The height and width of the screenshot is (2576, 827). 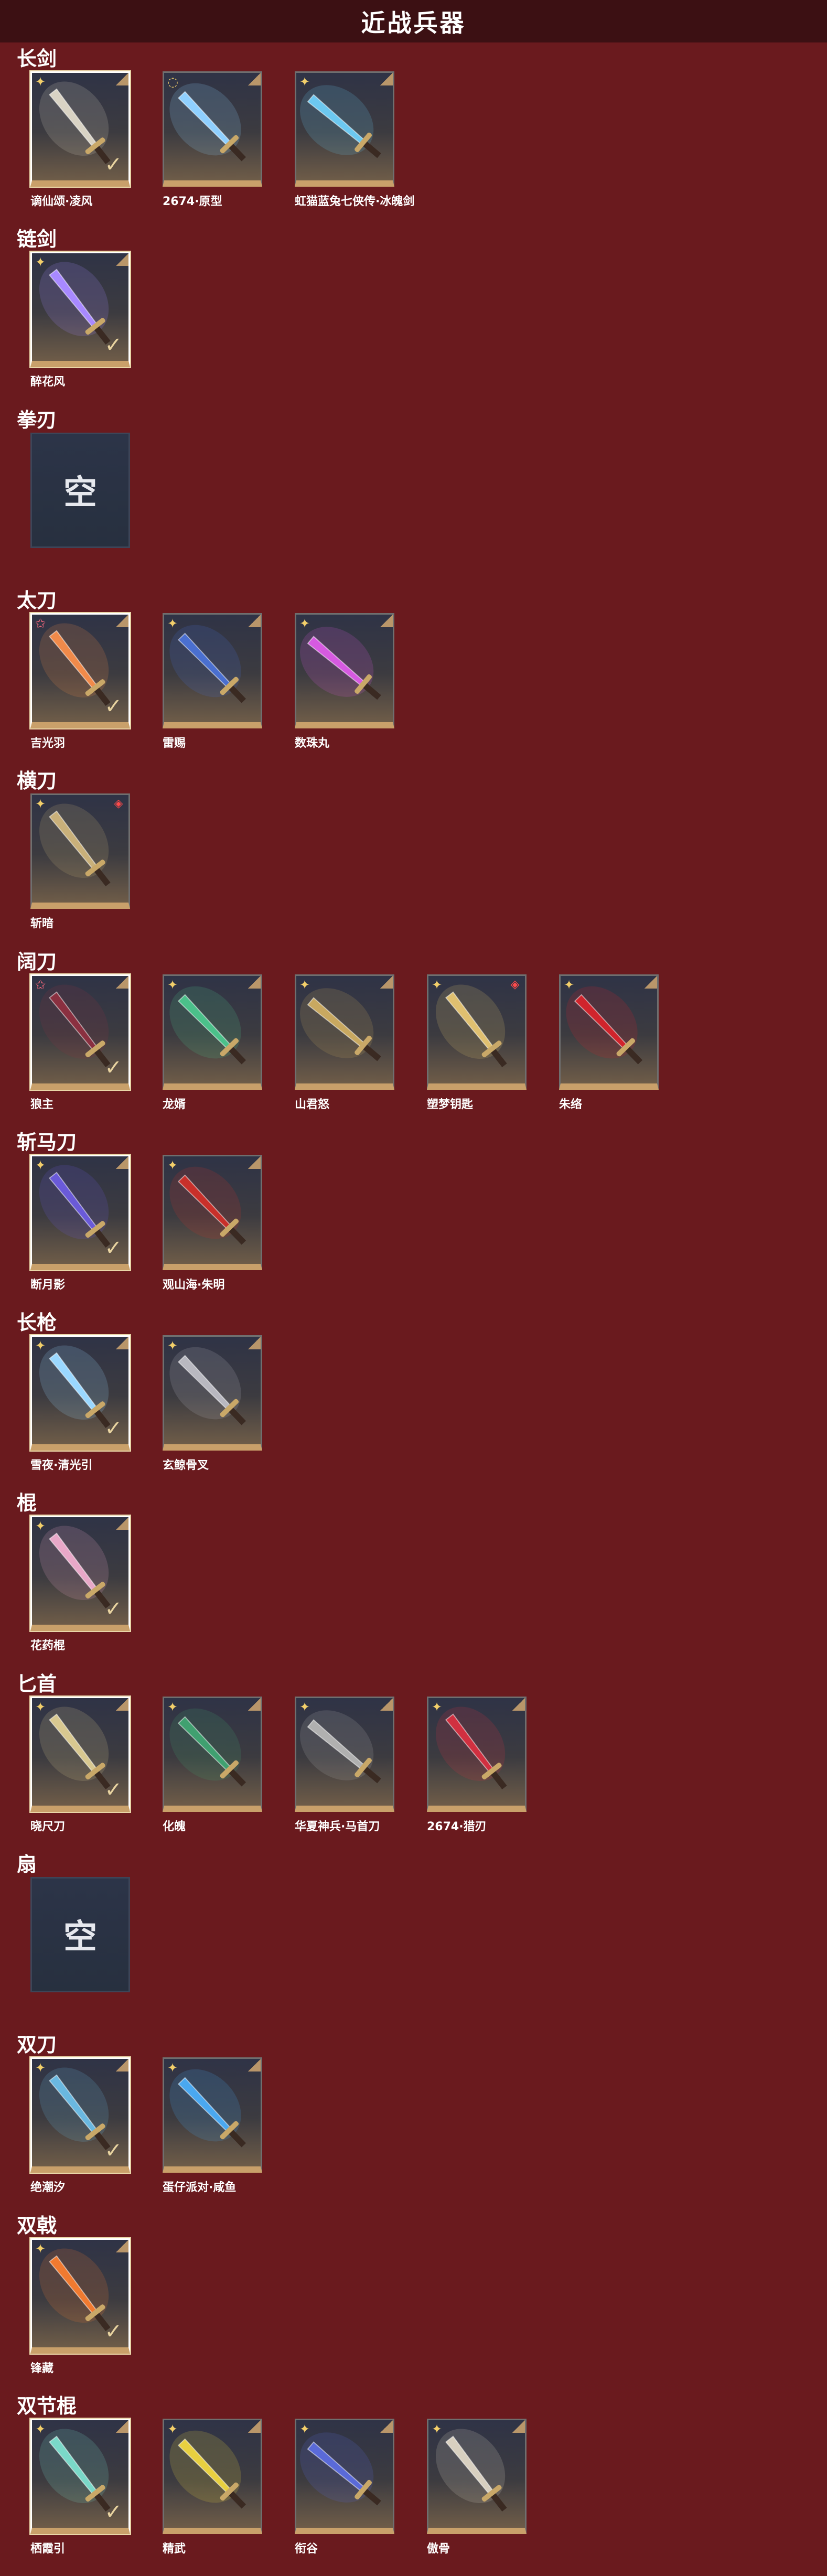 I want to click on weapon-name: 雷赐, so click(x=174, y=743).